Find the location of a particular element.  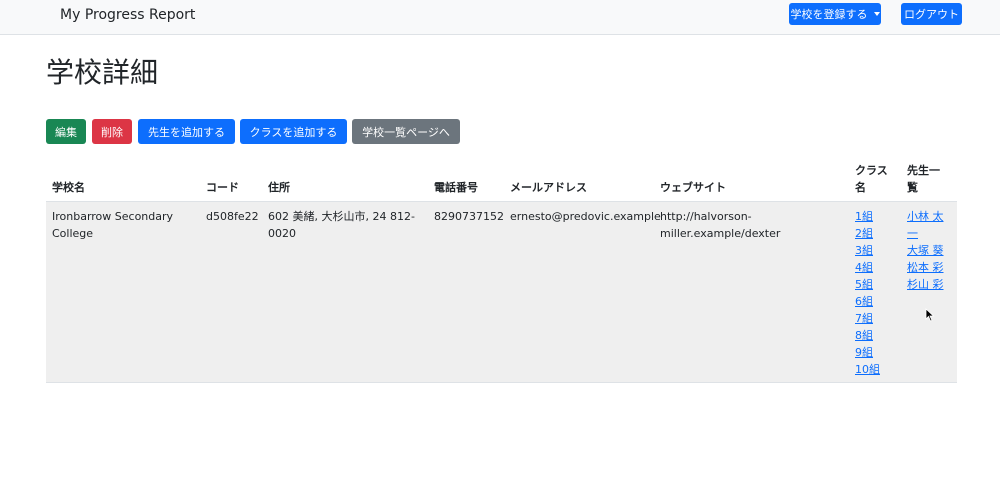

teacher-link: 小林 太 is located at coordinates (925, 216).